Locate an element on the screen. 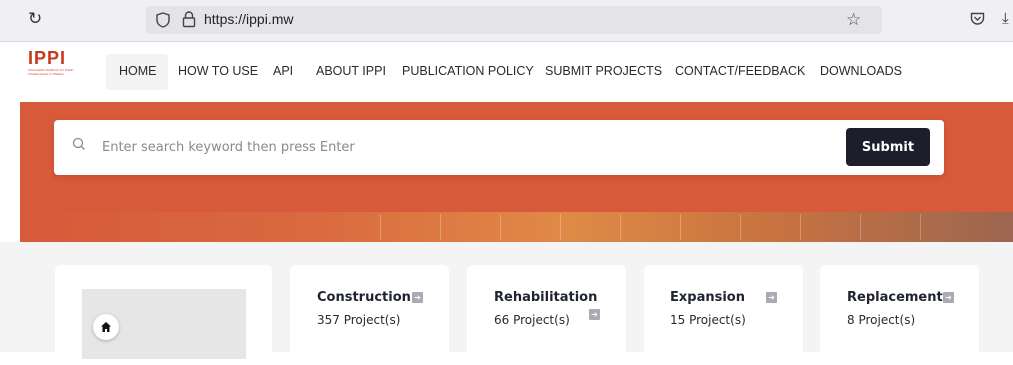  url-text: https://ippi.mw is located at coordinates (248, 19).